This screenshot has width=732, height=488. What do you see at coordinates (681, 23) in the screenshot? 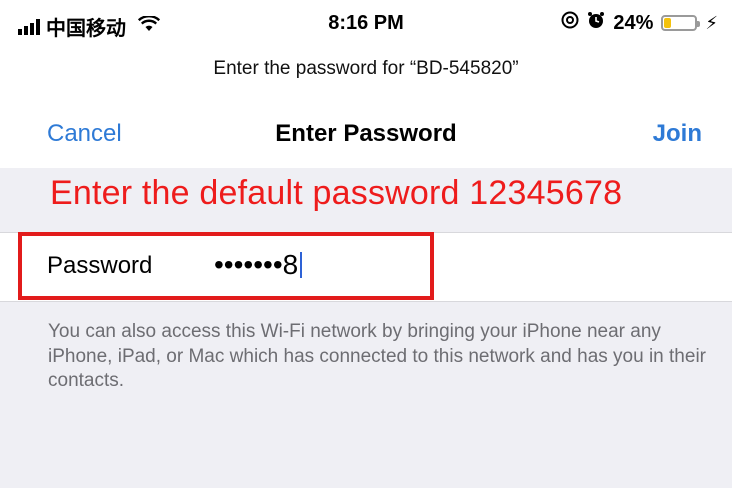
I see `battery-icon` at bounding box center [681, 23].